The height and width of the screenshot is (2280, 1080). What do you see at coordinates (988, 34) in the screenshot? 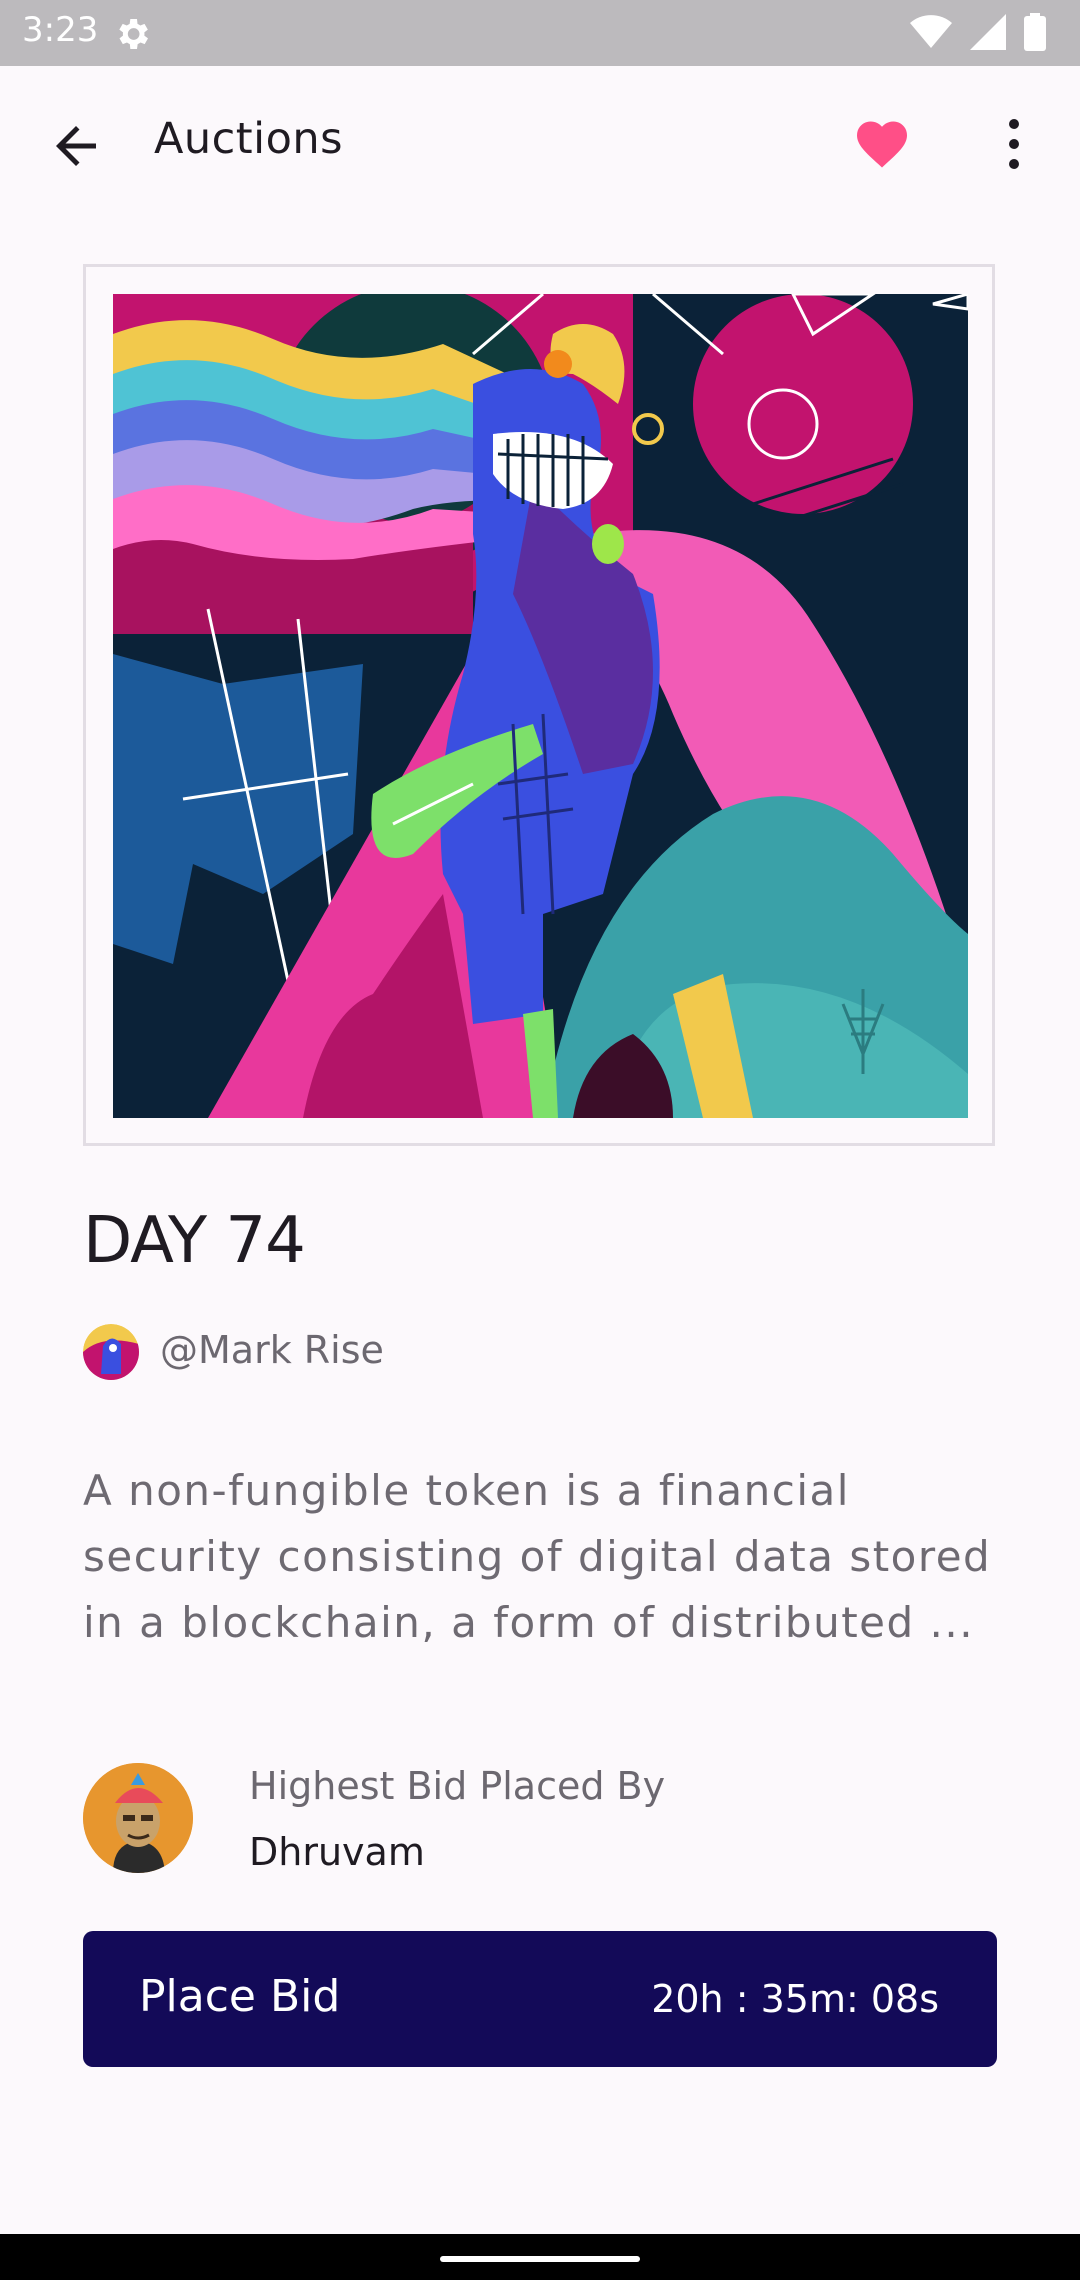
I see `cell-signal-icon` at bounding box center [988, 34].